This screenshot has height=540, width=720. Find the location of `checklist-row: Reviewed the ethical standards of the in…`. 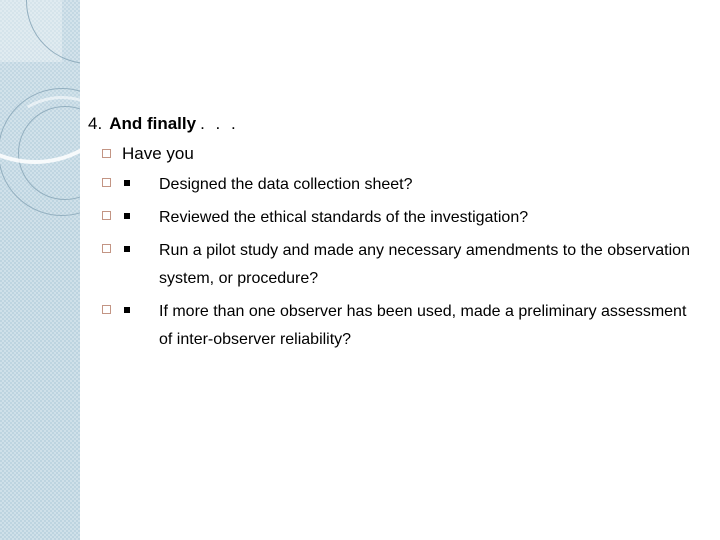

checklist-row: Reviewed the ethical standards of the in… is located at coordinates (395, 218).